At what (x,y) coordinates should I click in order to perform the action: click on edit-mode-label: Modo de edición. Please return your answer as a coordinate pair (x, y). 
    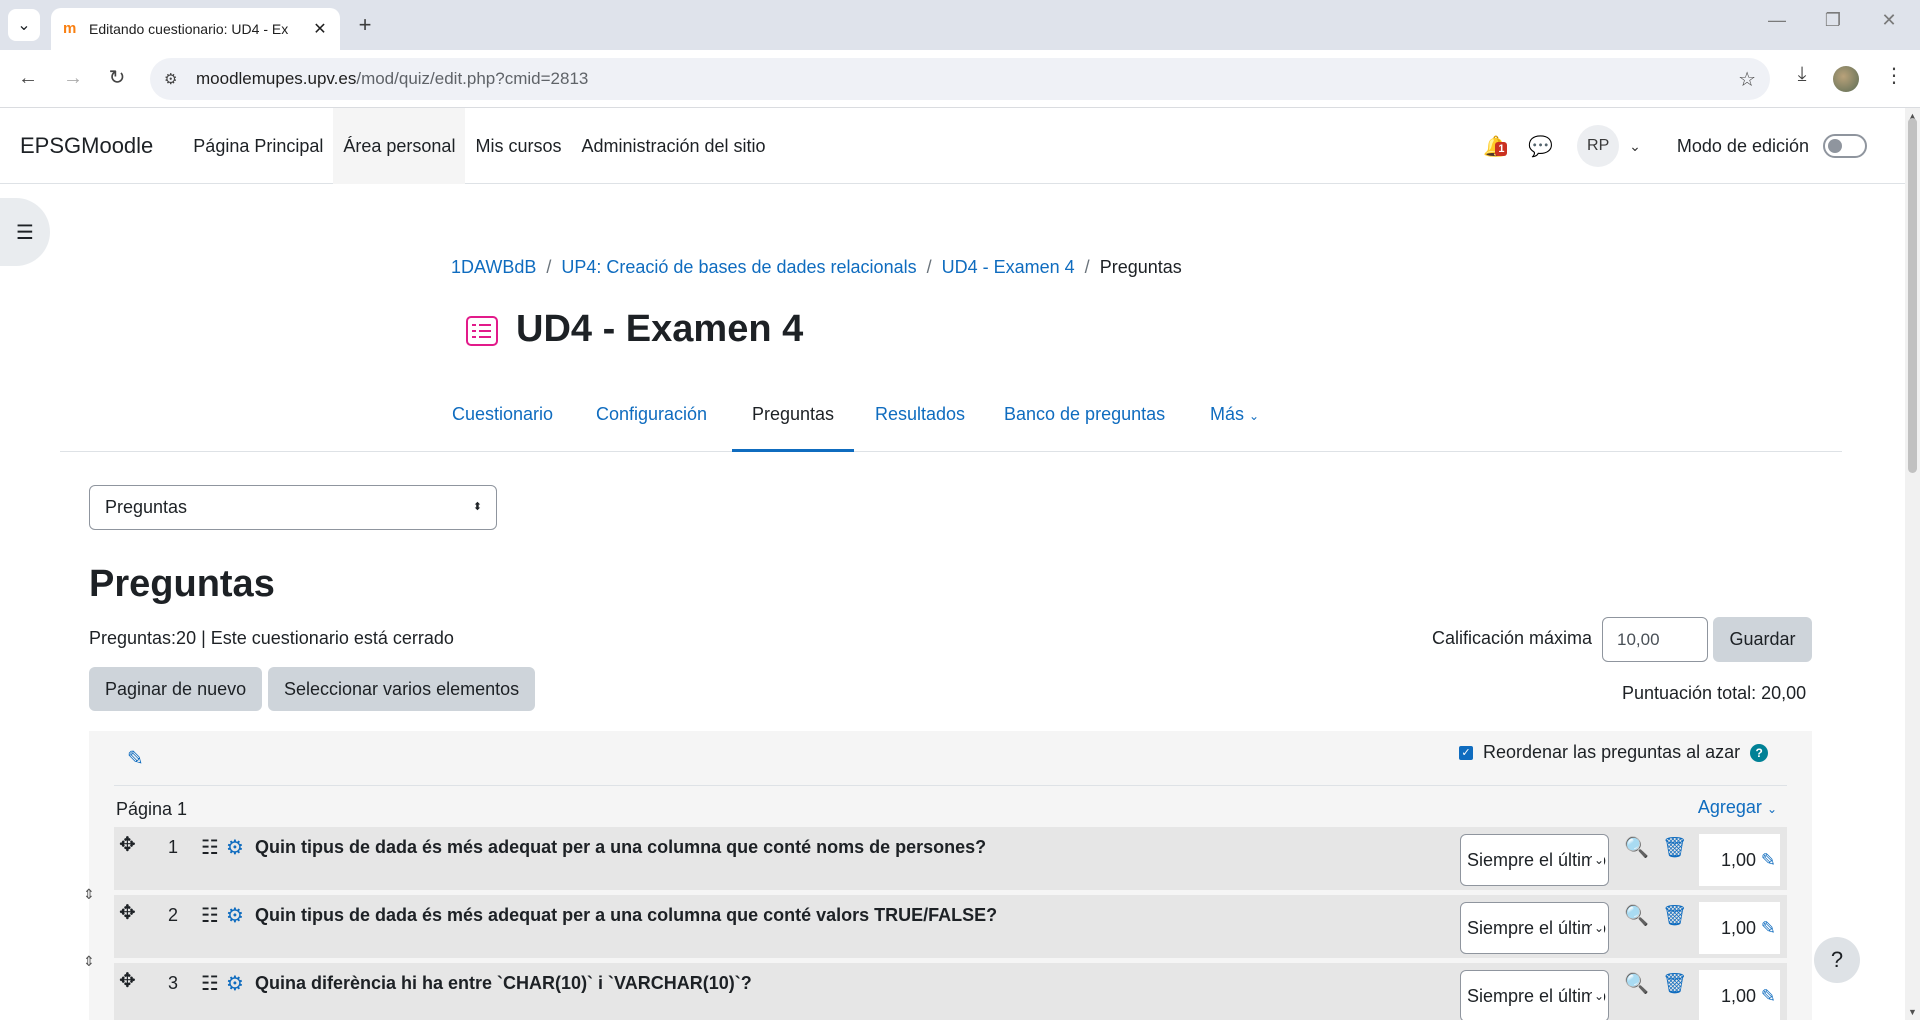
    Looking at the image, I should click on (1742, 145).